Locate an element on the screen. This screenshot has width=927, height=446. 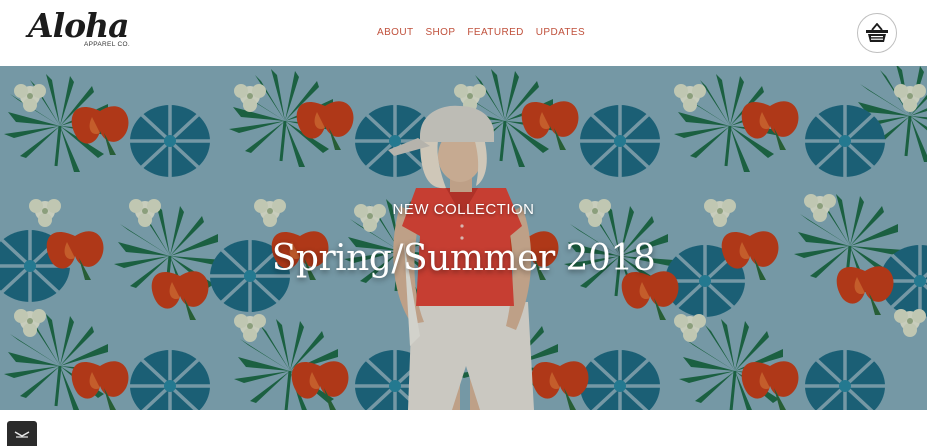
main-nav: ABOUT SHOP FEATURED UPDATES is located at coordinates (481, 32).